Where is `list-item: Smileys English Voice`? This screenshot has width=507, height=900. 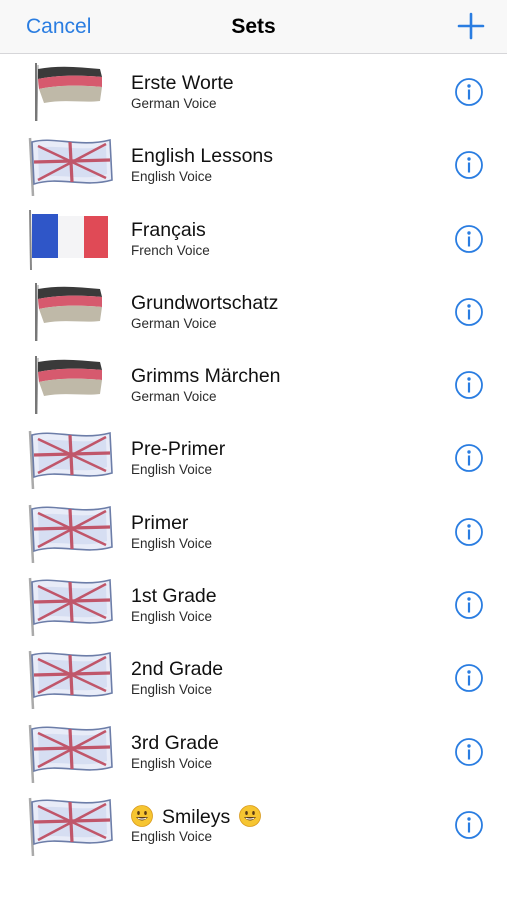
list-item: Smileys English Voice is located at coordinates (253, 824).